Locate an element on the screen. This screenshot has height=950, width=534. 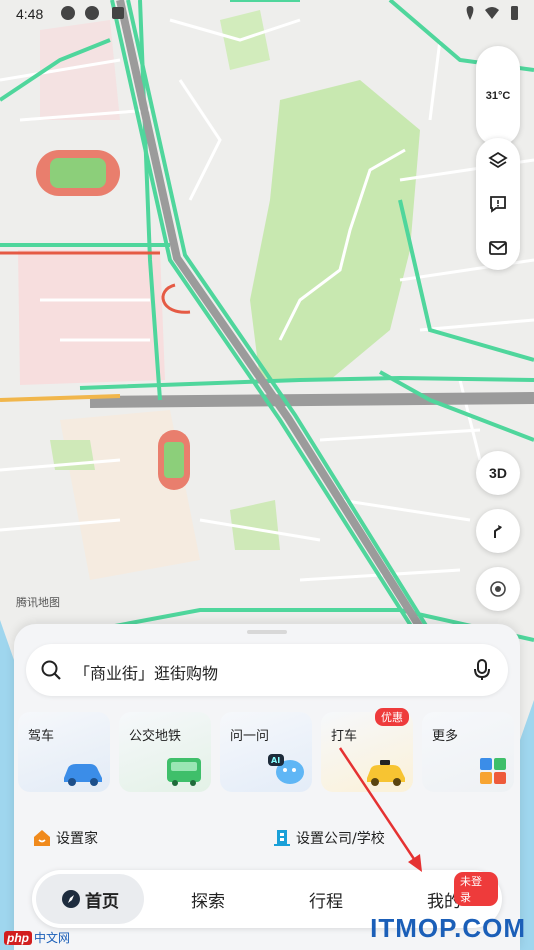
quick-action-label: 公交地铁 is located at coordinates (155, 736).